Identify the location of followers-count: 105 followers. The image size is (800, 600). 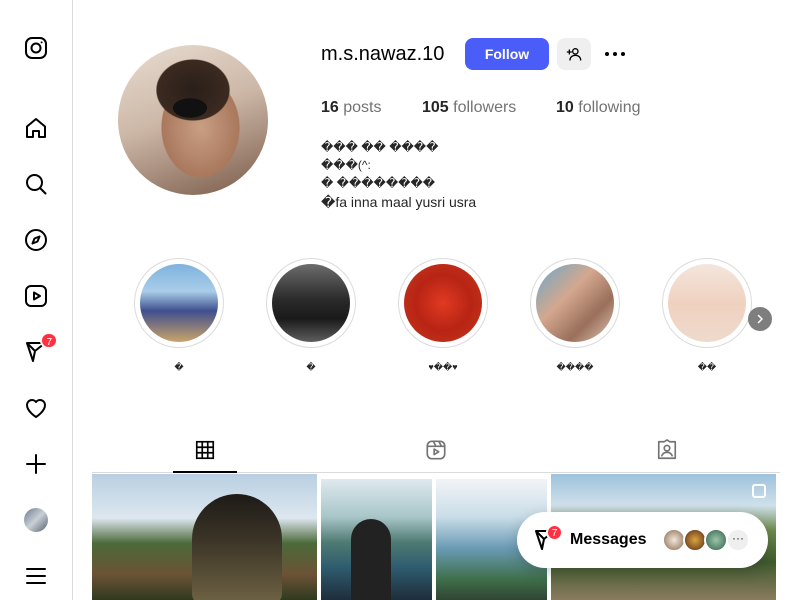
(469, 108).